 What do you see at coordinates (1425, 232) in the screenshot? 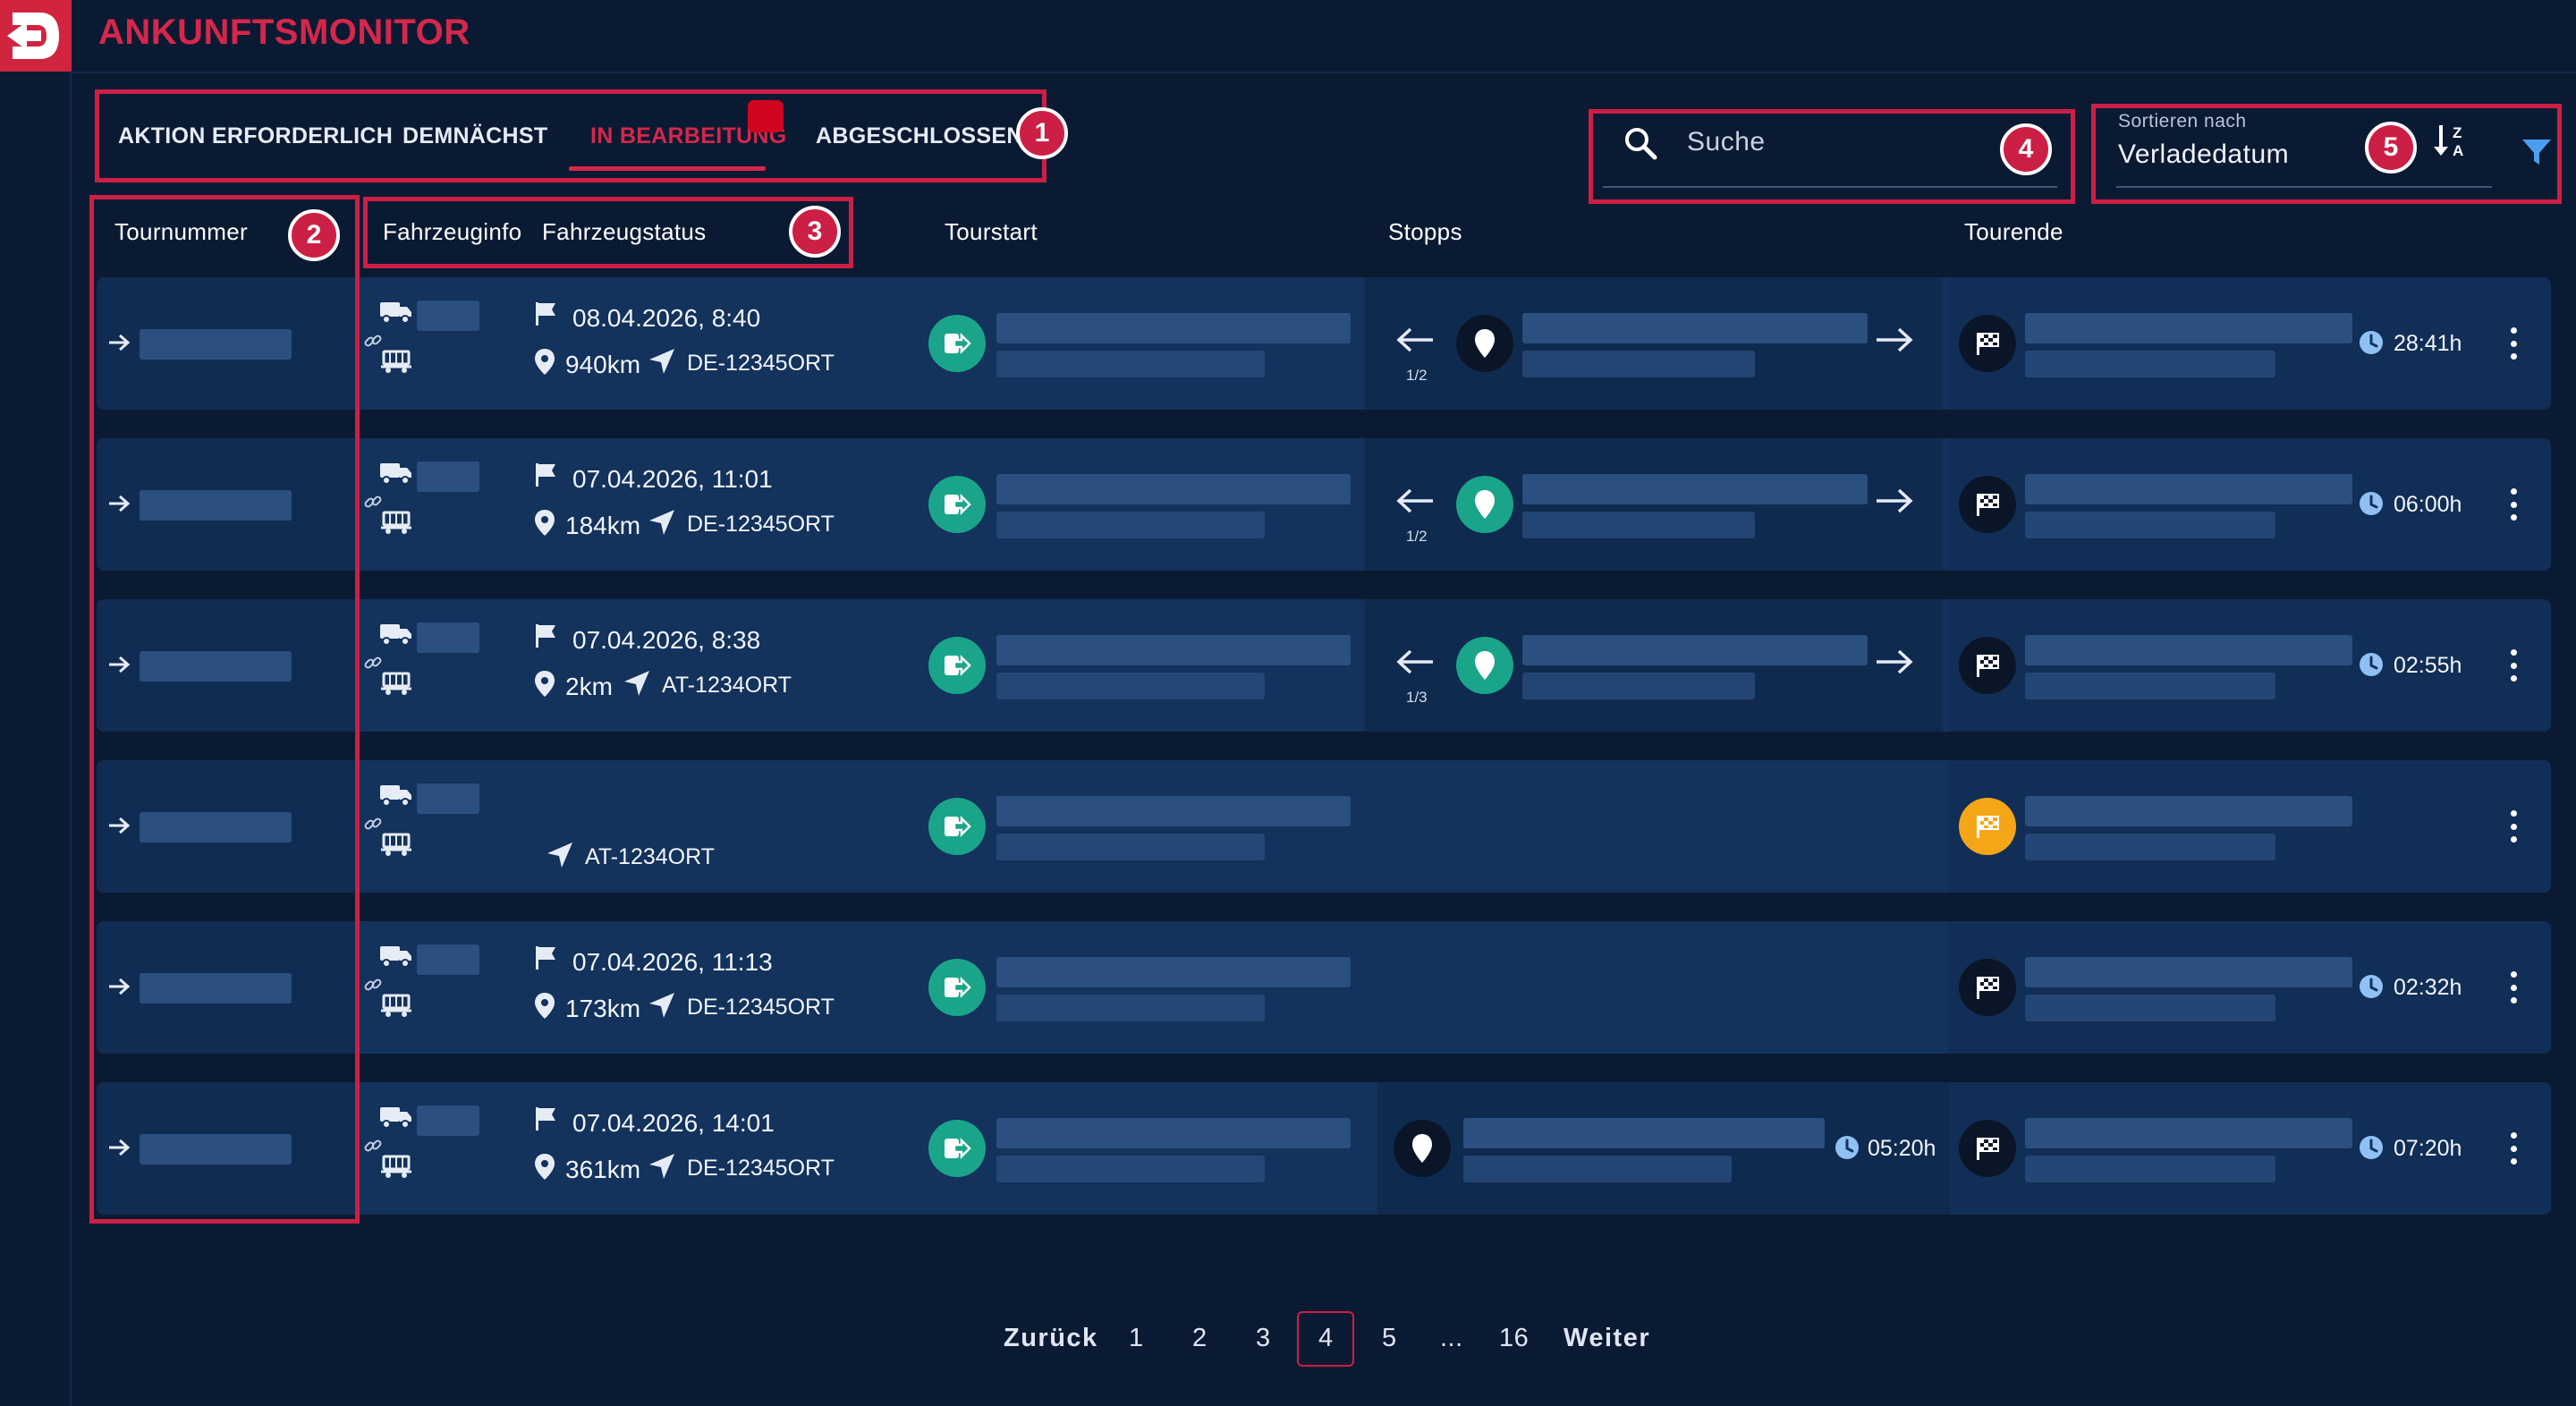
I see `column-header-stopps: Stopps` at bounding box center [1425, 232].